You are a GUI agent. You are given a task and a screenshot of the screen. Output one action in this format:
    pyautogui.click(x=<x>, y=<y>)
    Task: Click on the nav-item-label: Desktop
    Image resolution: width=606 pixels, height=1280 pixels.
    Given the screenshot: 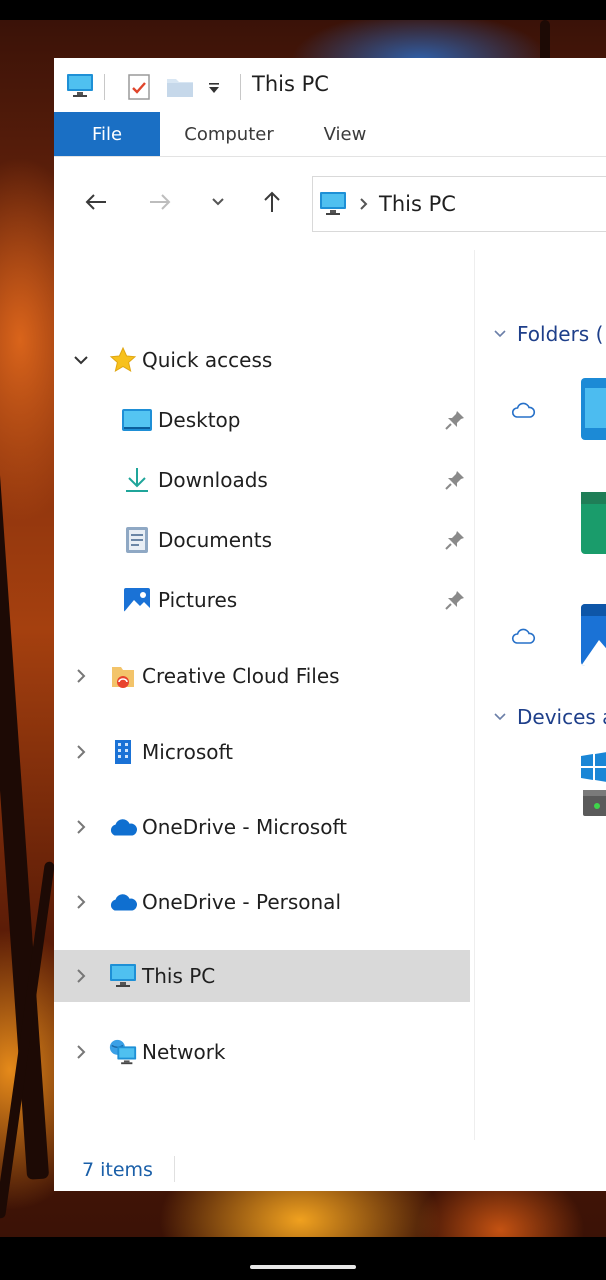 What is the action you would take?
    pyautogui.click(x=199, y=420)
    